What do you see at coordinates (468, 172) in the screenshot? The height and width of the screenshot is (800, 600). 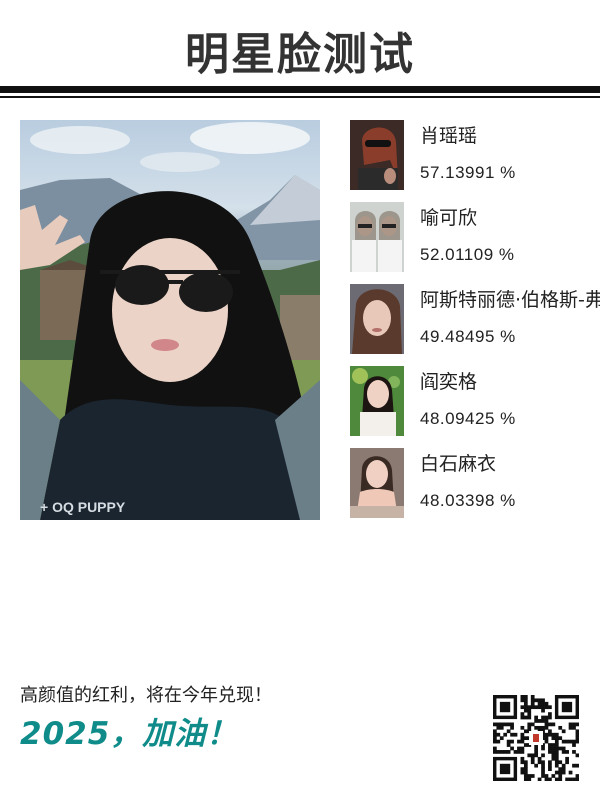 I see `match-score: 57.13991 %` at bounding box center [468, 172].